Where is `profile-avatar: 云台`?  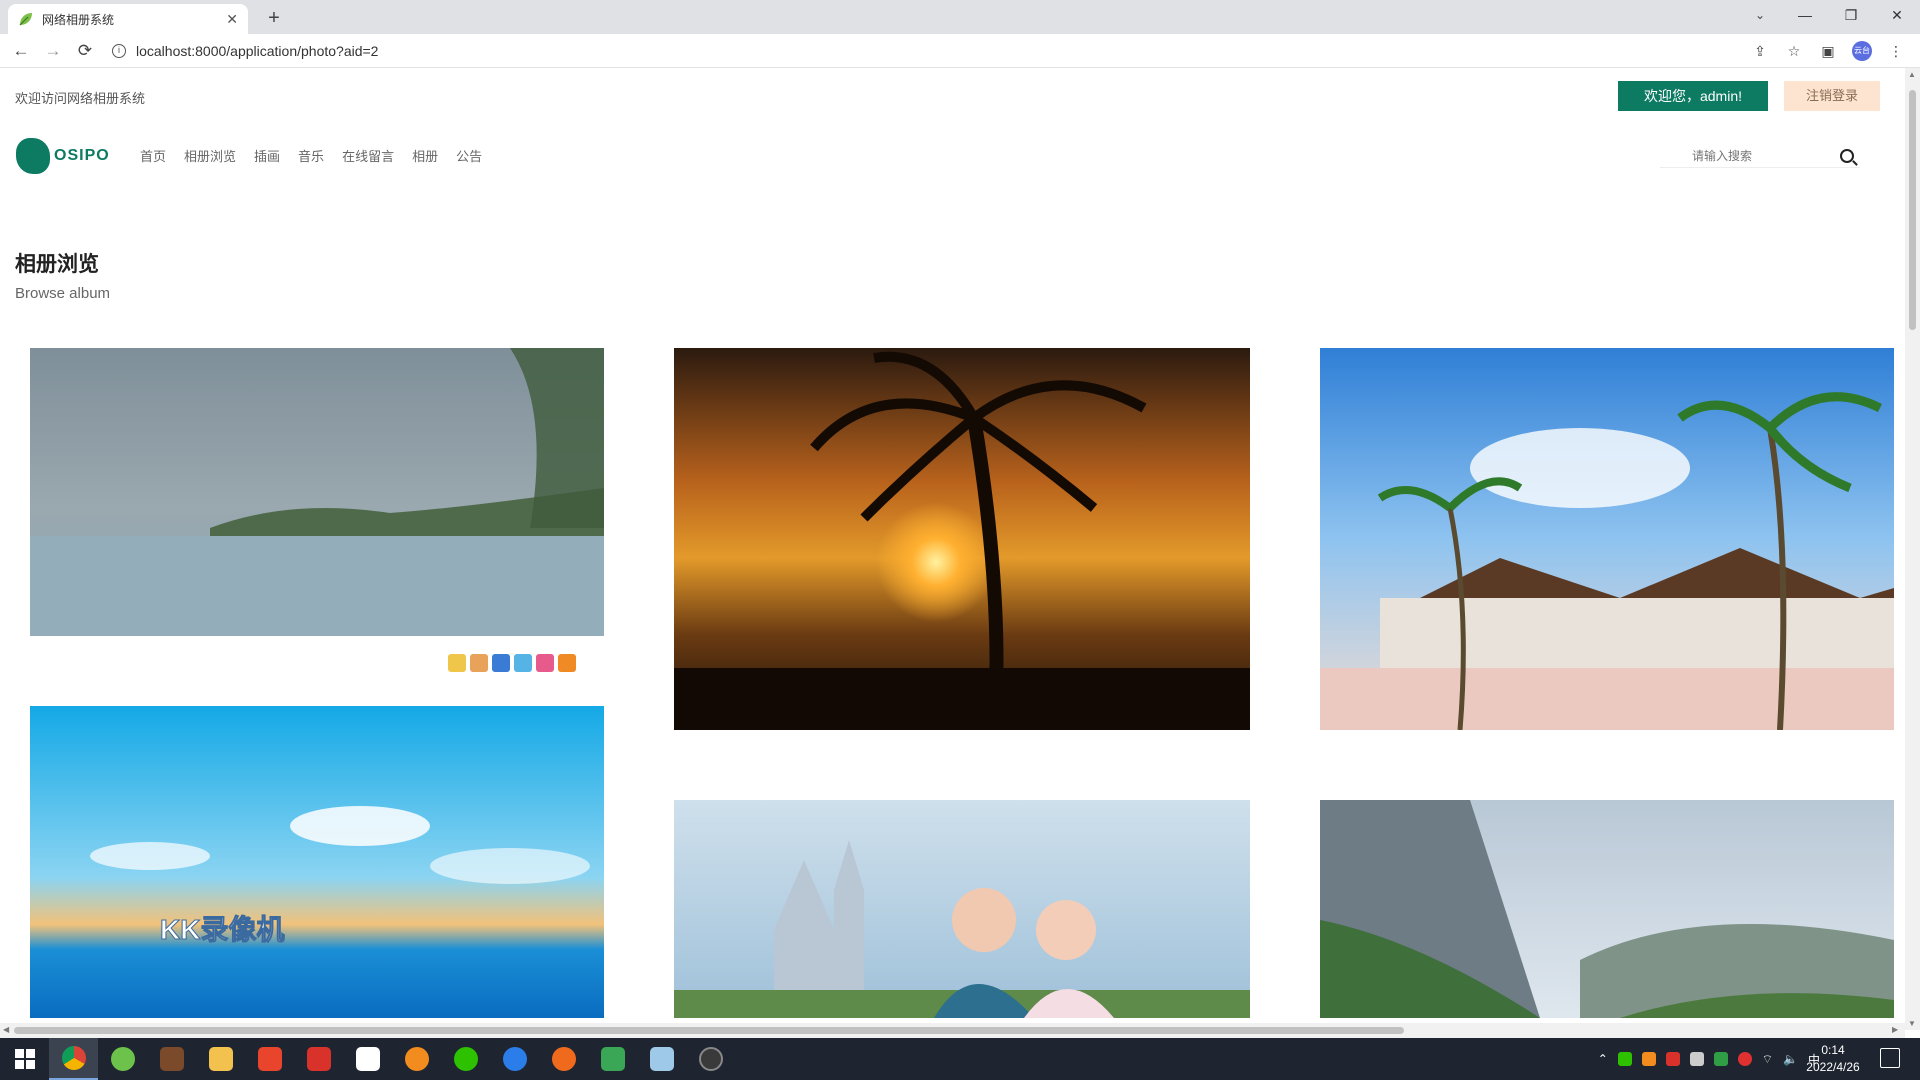 profile-avatar: 云台 is located at coordinates (1862, 51).